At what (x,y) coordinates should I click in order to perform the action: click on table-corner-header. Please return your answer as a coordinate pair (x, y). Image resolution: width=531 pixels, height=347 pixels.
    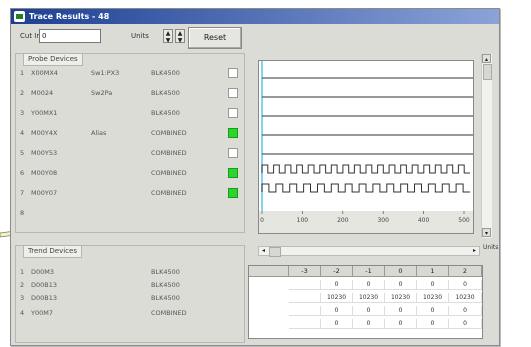
    Looking at the image, I should click on (269, 271).